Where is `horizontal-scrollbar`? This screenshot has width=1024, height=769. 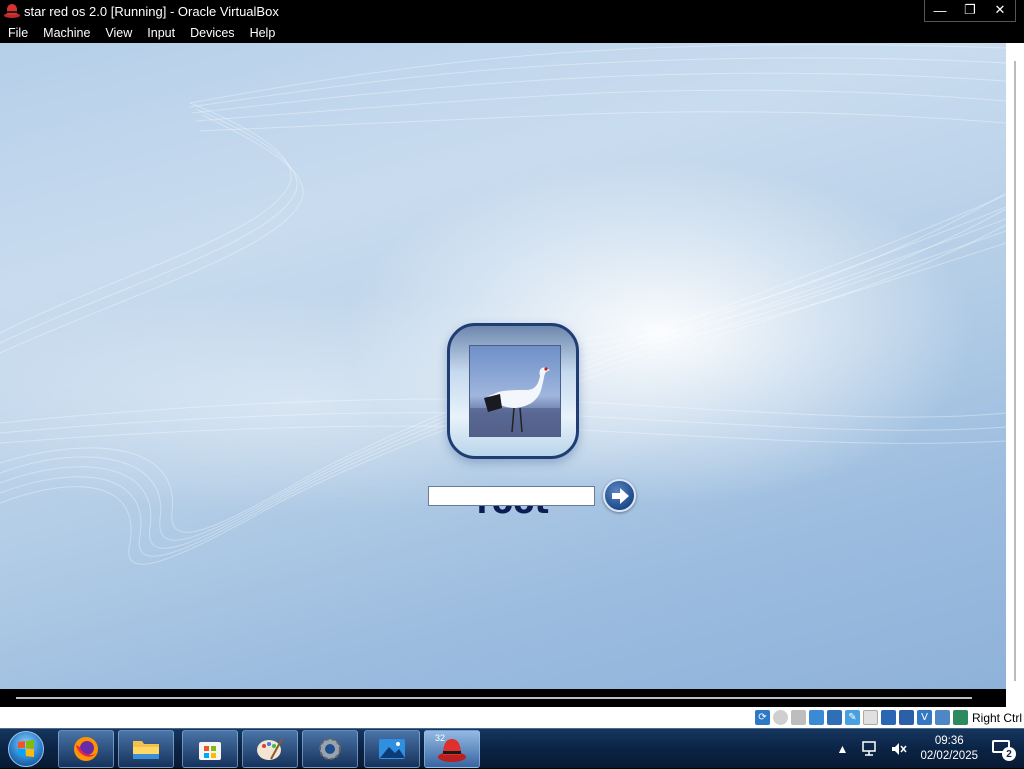 horizontal-scrollbar is located at coordinates (494, 698).